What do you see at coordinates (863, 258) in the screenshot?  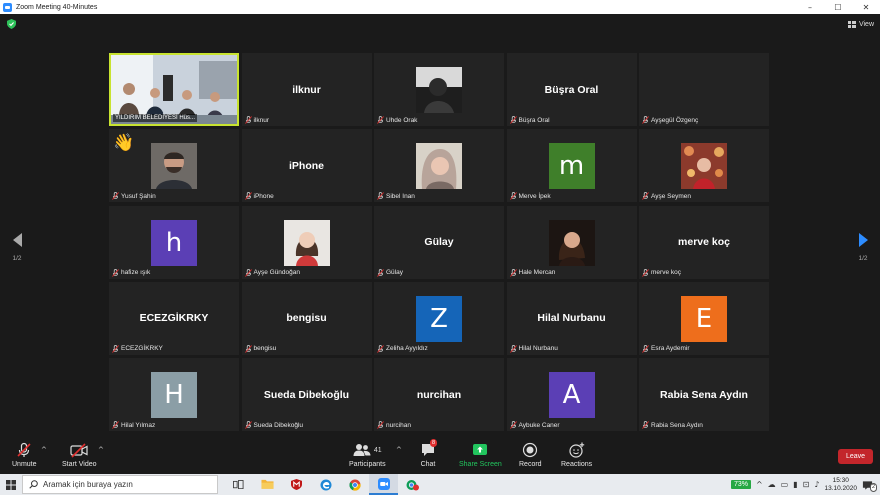 I see `page-indicator-right: 1/2` at bounding box center [863, 258].